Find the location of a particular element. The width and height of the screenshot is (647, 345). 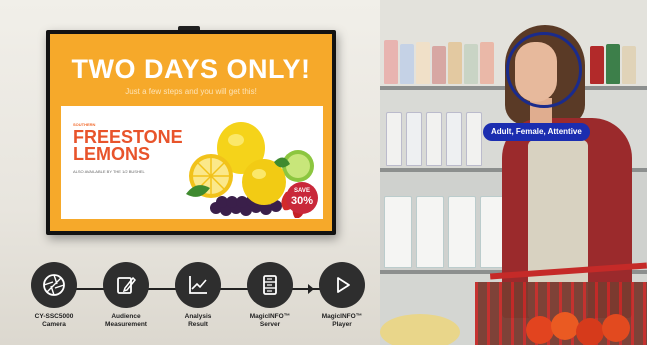

step-label-line1: Audience is located at coordinates (126, 316).